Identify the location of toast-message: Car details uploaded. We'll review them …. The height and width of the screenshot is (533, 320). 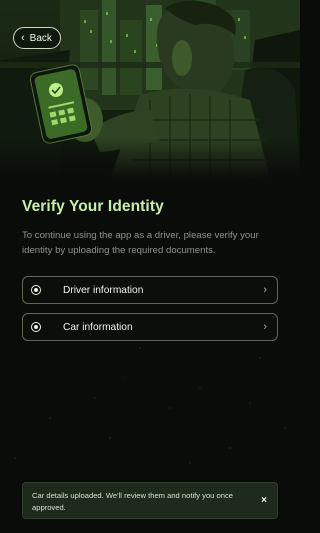
(132, 501).